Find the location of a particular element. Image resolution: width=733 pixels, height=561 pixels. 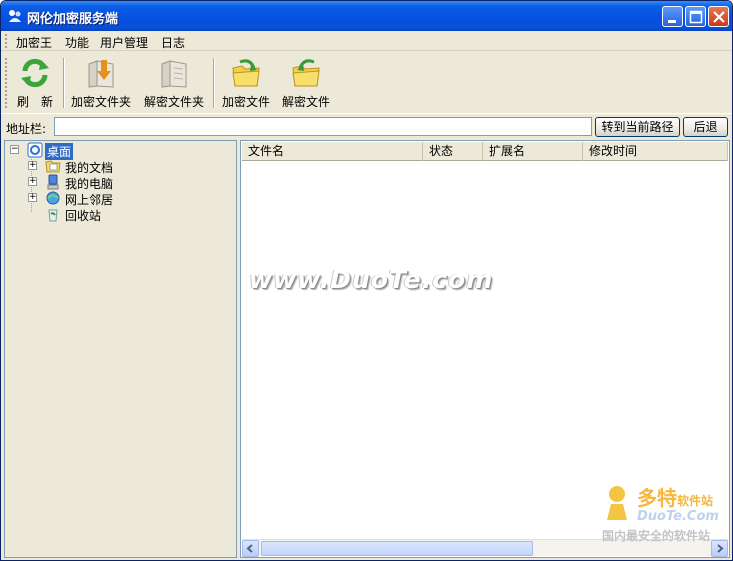

back-button: 后退 is located at coordinates (705, 127).